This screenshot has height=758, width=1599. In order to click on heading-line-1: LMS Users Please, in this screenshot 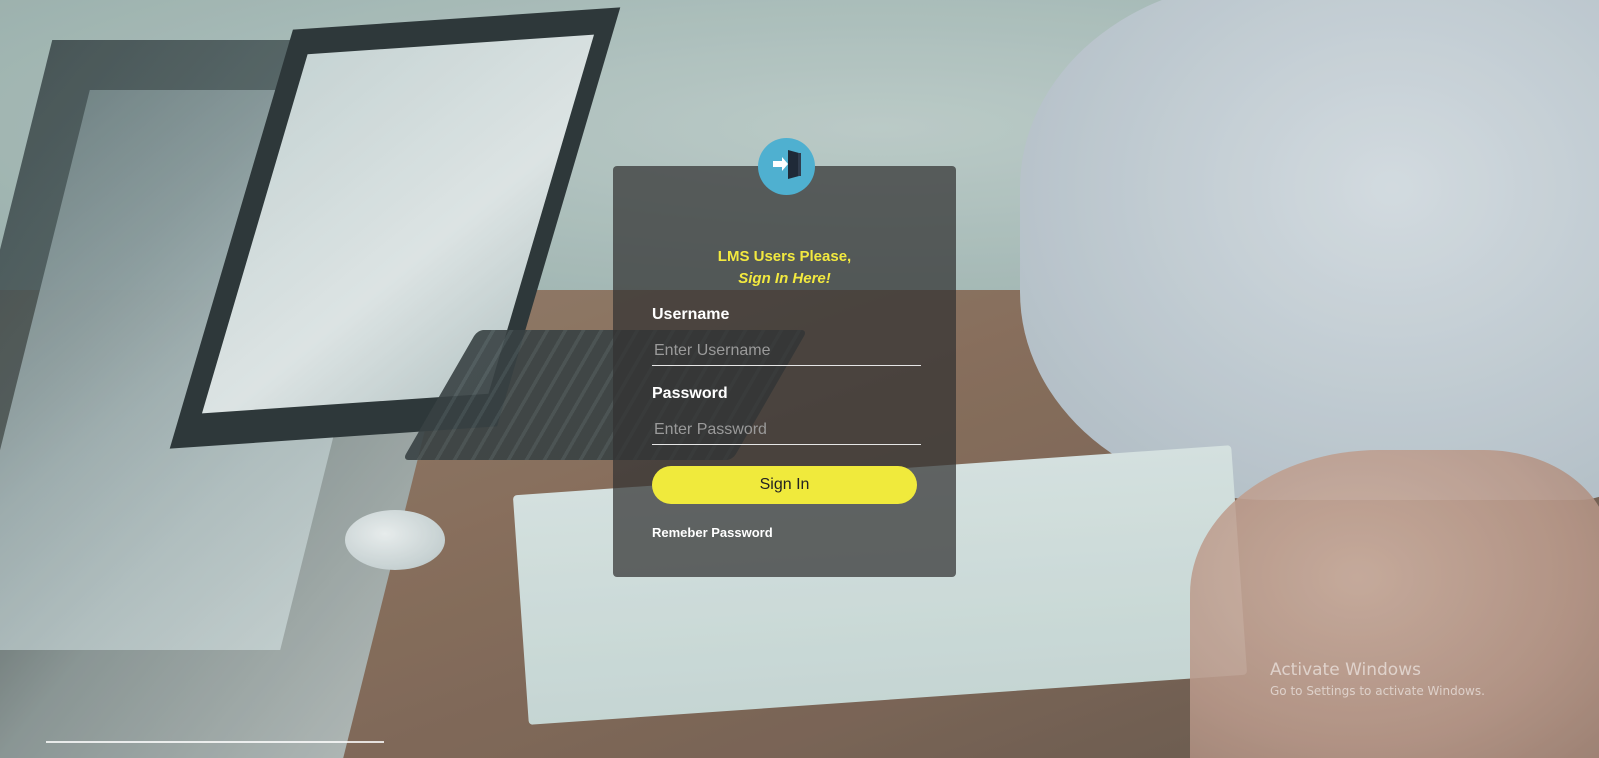, I will do `click(784, 256)`.